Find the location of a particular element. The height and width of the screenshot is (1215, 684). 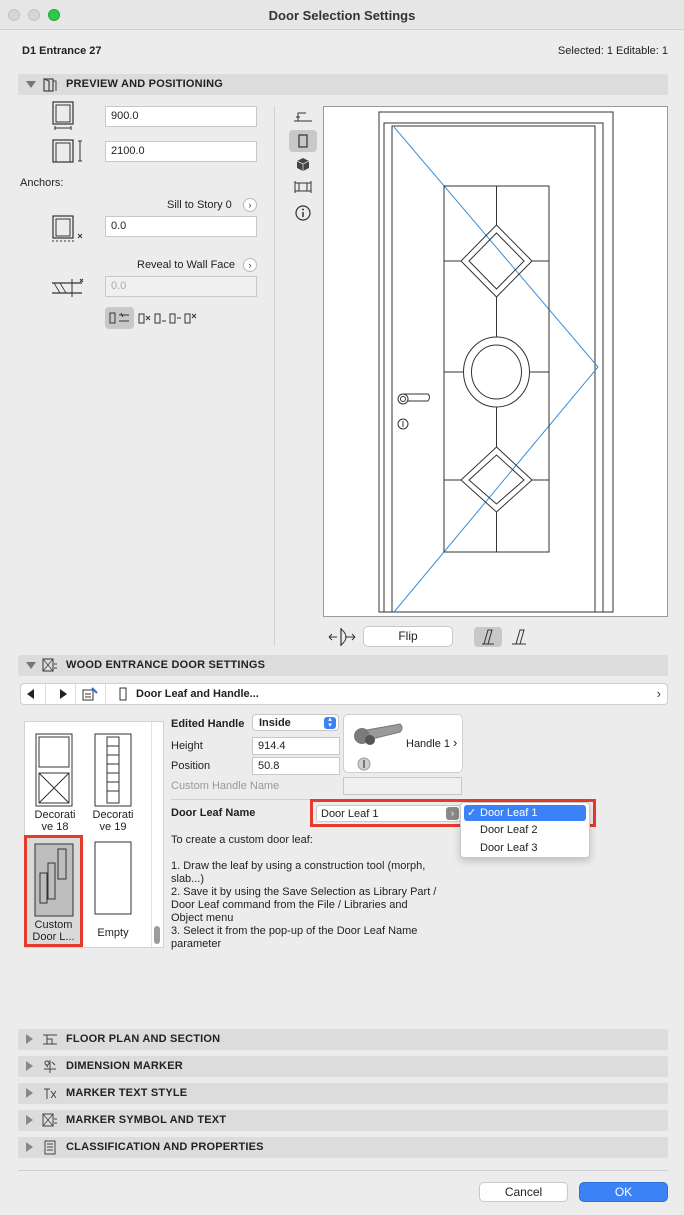

door-leaf-page-icon is located at coordinates (123, 694).